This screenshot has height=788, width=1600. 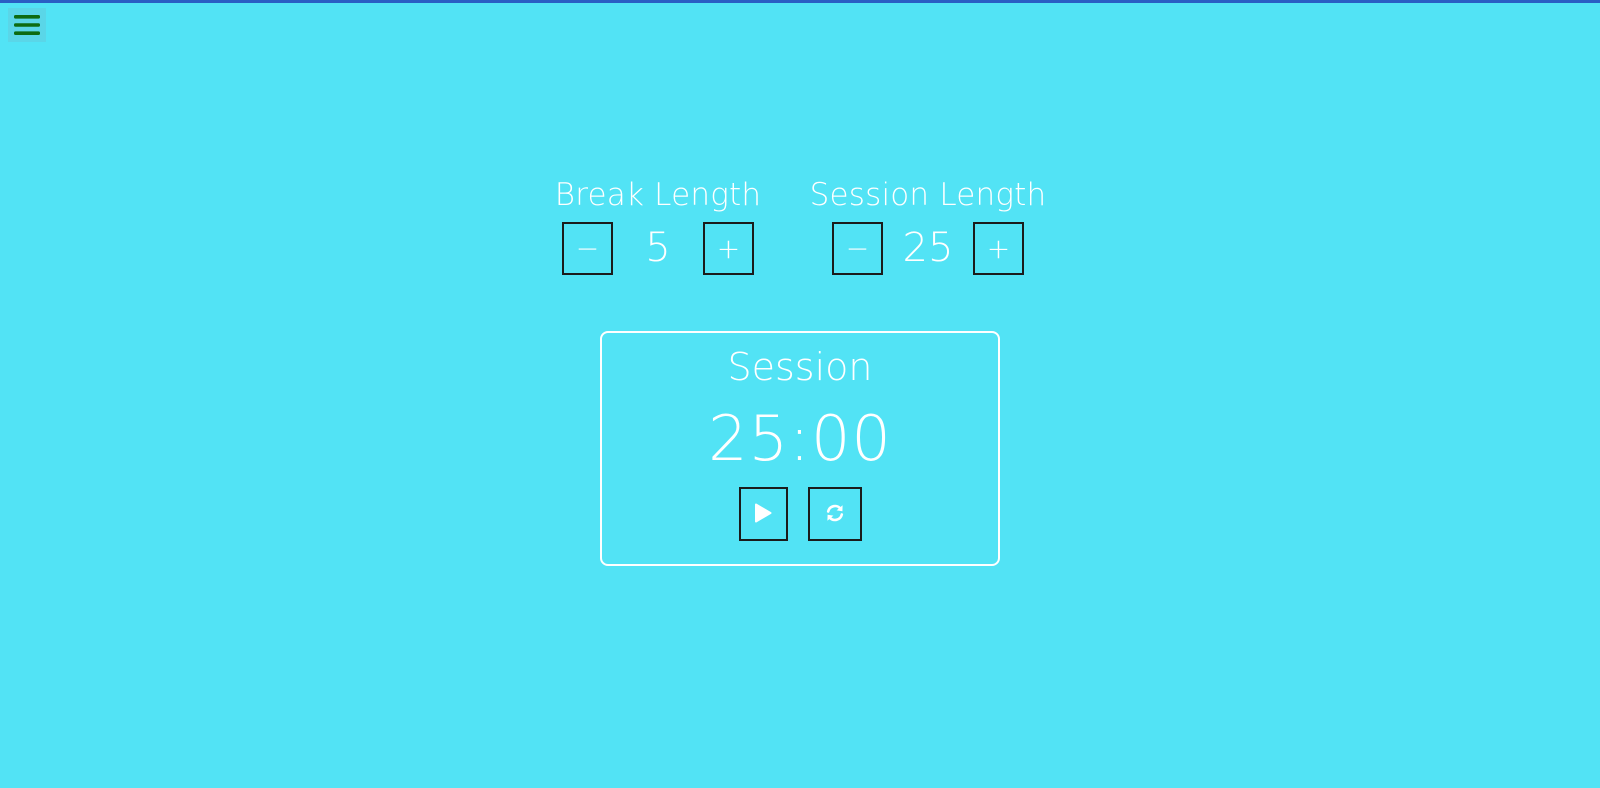 I want to click on play-button, so click(x=763, y=514).